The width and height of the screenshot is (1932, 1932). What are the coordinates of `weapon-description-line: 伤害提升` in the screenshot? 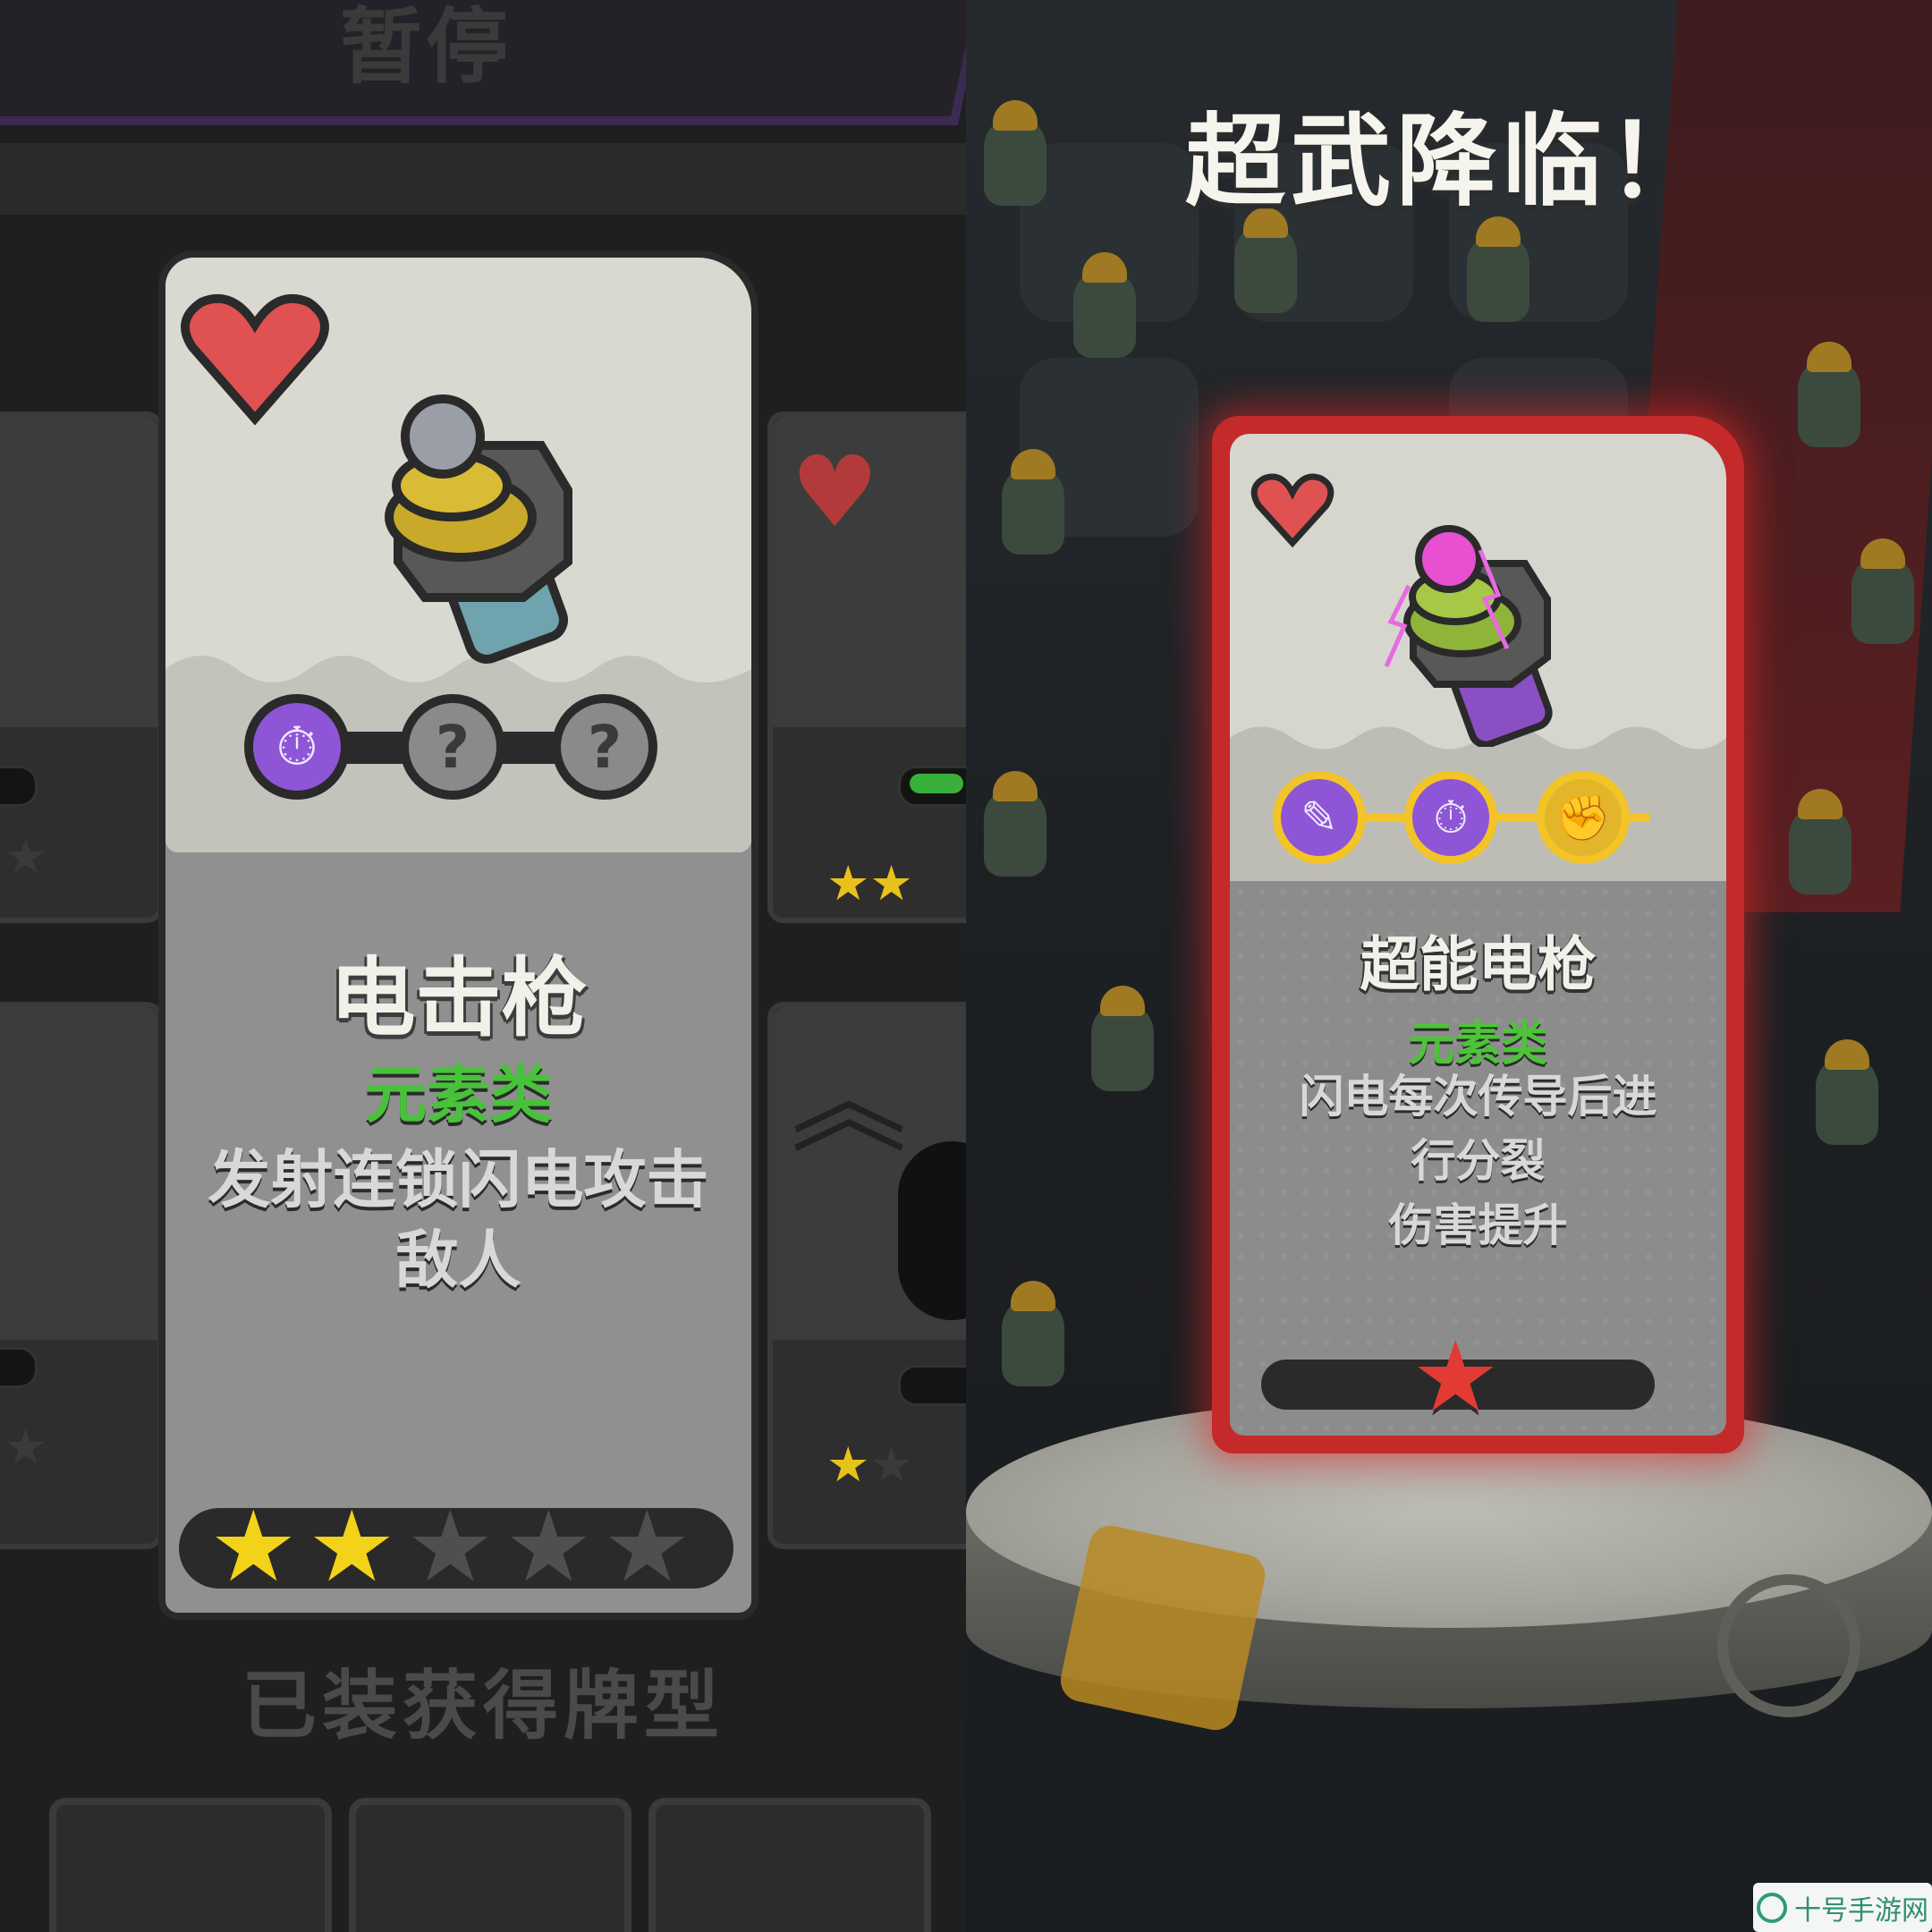 It's located at (1478, 1225).